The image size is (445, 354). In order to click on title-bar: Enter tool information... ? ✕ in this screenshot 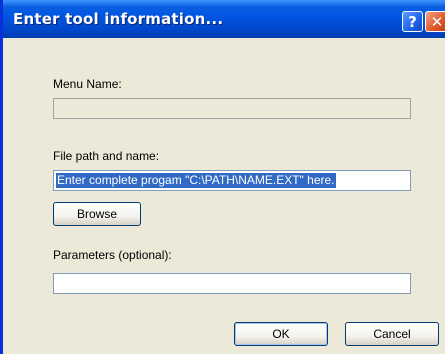, I will do `click(224, 19)`.